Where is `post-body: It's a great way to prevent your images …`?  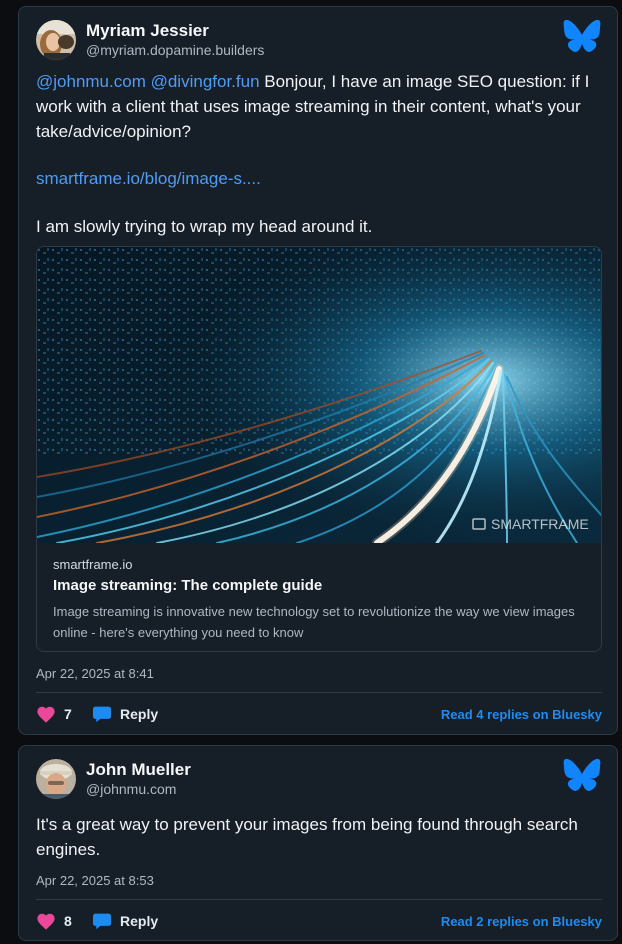
post-body: It's a great way to prevent your images … is located at coordinates (307, 837).